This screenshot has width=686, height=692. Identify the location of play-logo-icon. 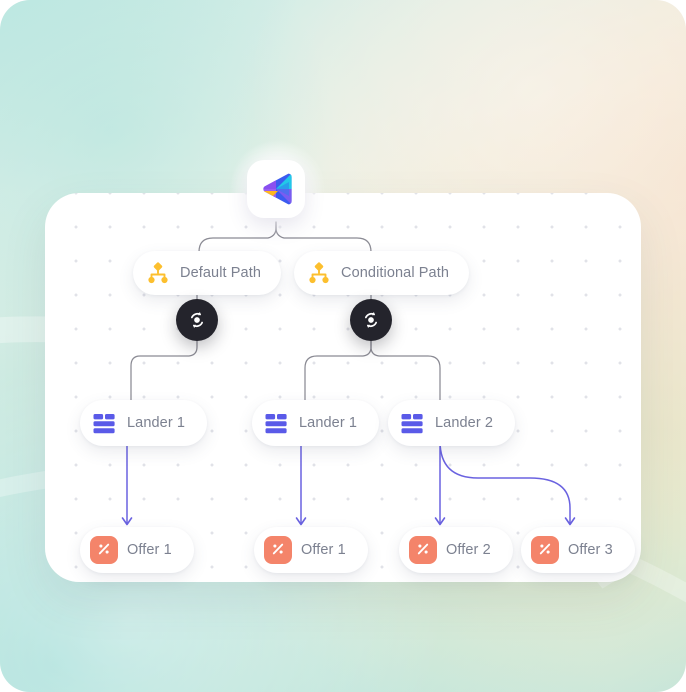
(277, 189).